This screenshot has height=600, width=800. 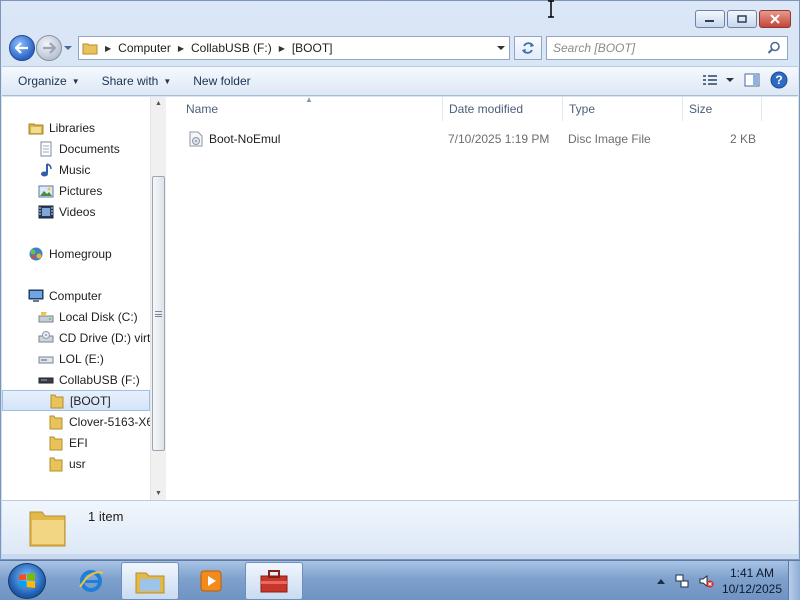 I want to click on nav-item-collabusb: CollabUSB (F:), so click(x=76, y=379).